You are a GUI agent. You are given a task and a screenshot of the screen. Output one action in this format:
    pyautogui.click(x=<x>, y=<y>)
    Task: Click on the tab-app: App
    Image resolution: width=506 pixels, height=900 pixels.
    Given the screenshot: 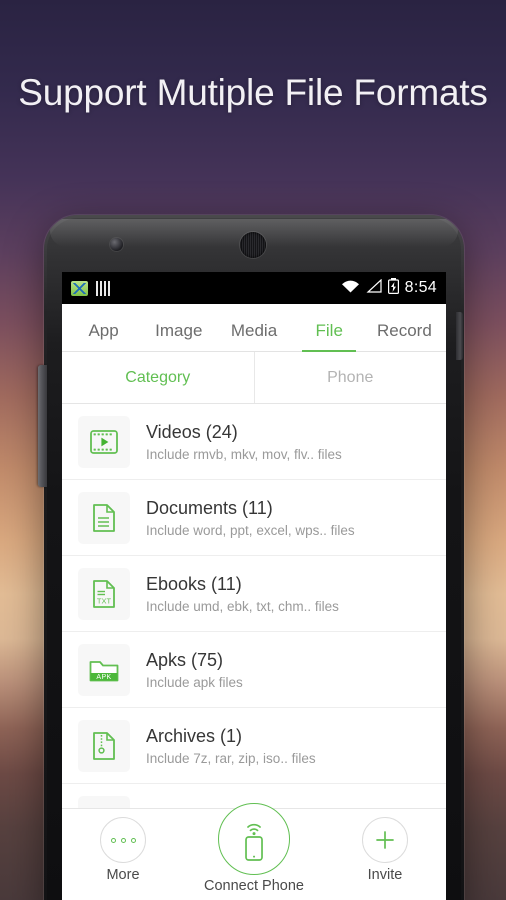 What is the action you would take?
    pyautogui.click(x=103, y=336)
    